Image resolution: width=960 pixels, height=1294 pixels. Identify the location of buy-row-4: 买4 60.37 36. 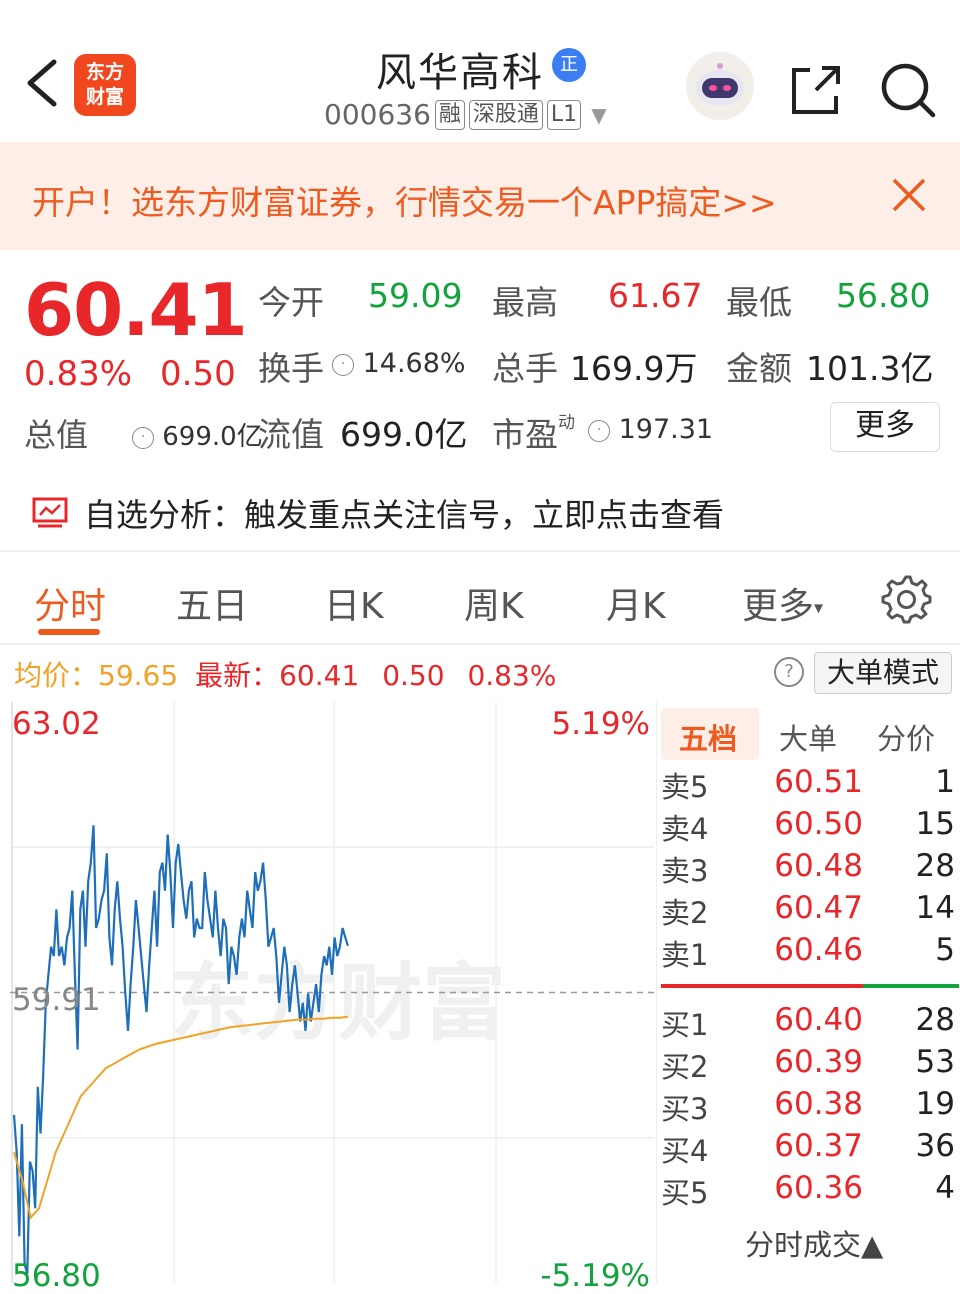
(808, 1148).